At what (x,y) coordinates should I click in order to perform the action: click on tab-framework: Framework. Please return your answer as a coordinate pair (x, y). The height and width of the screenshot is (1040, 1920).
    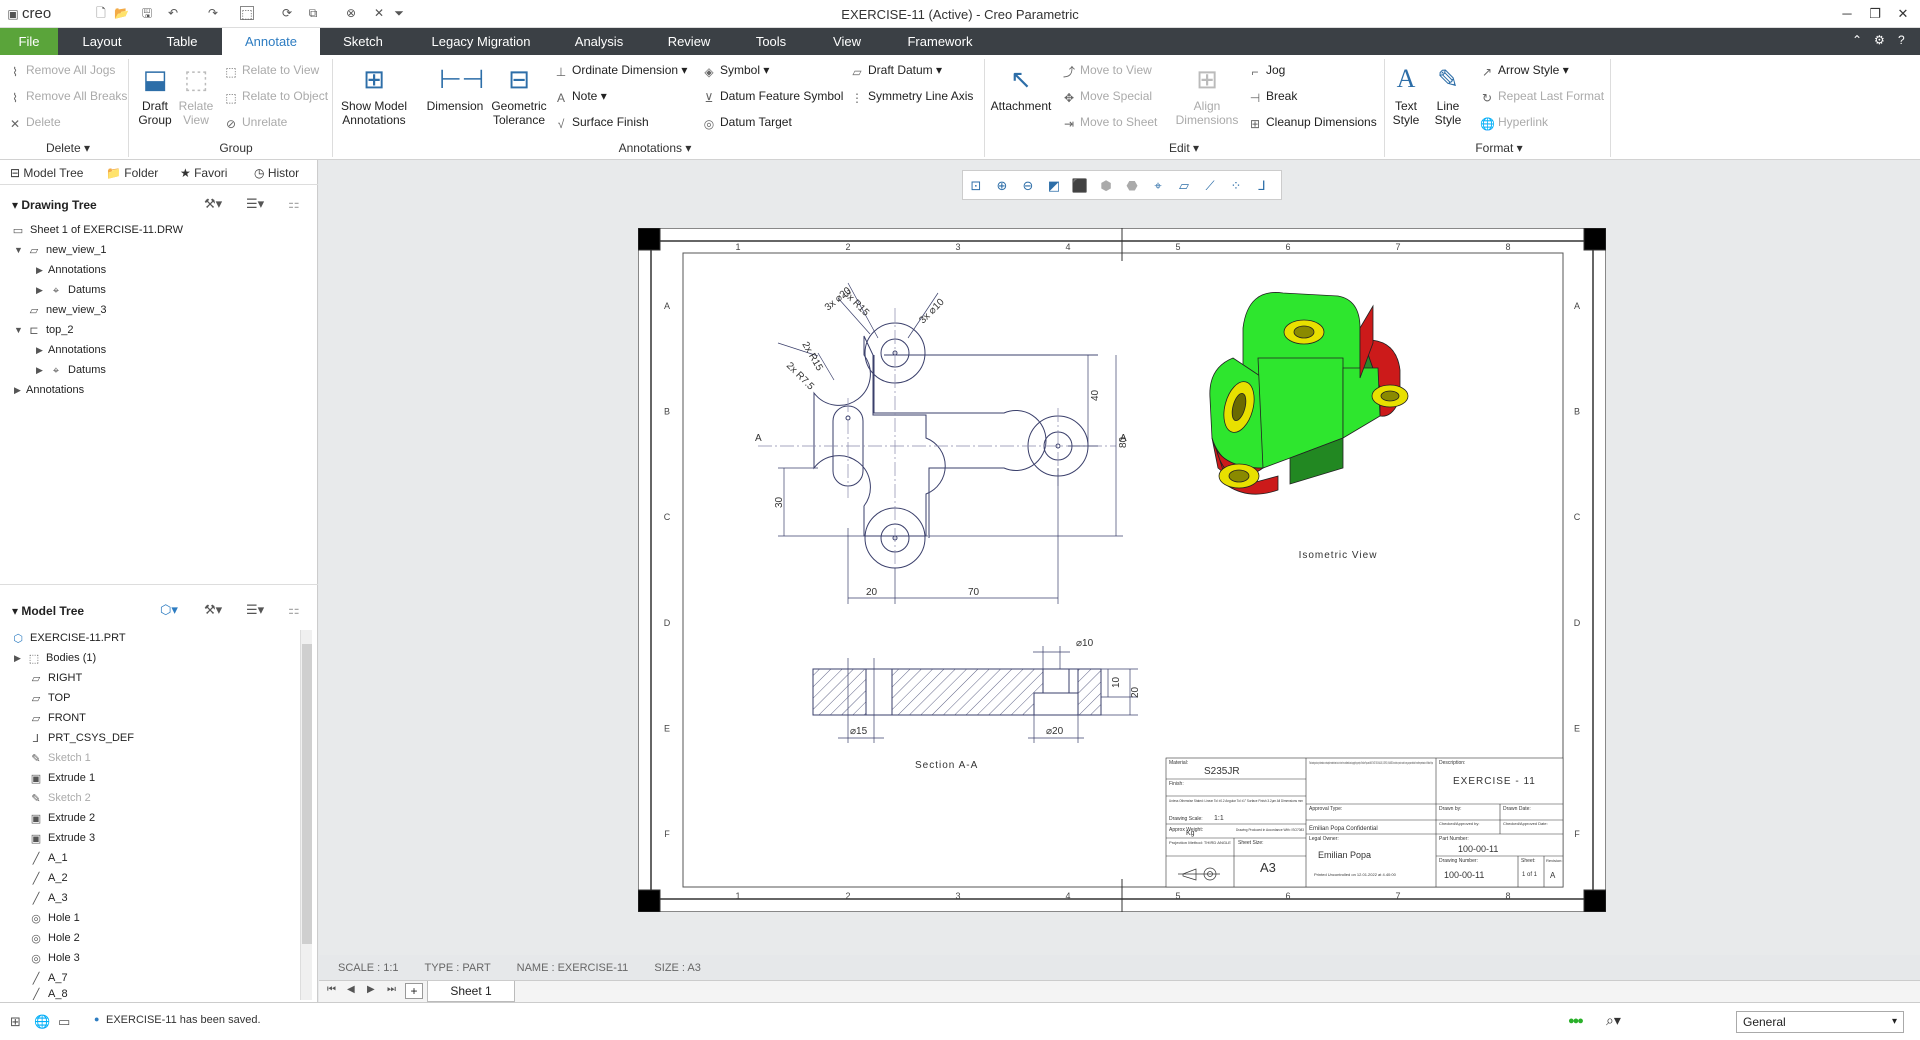
    Looking at the image, I should click on (940, 41).